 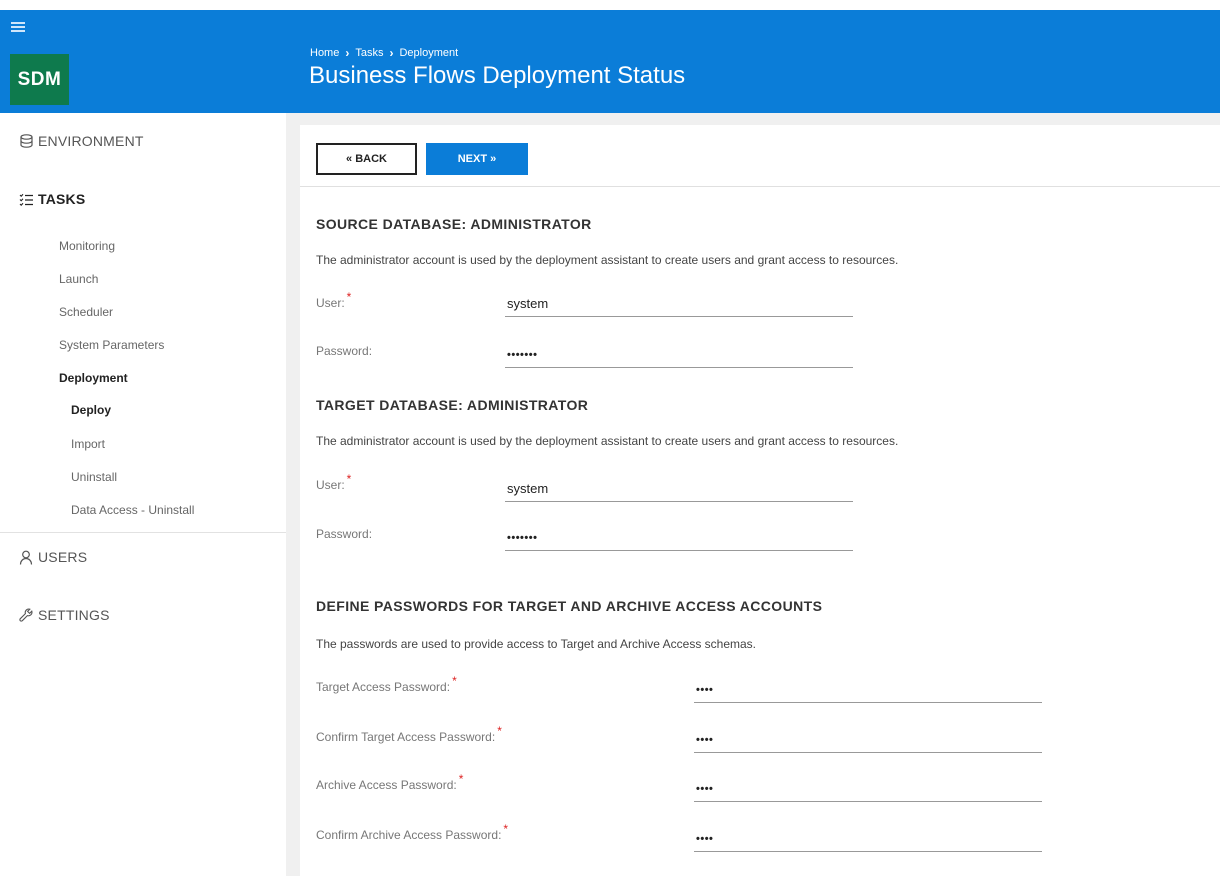 What do you see at coordinates (143, 532) in the screenshot?
I see `sidebar-divider` at bounding box center [143, 532].